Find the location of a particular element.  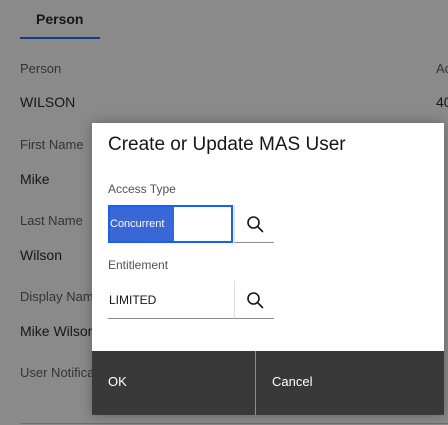

access-type-label: Access Type is located at coordinates (142, 189).